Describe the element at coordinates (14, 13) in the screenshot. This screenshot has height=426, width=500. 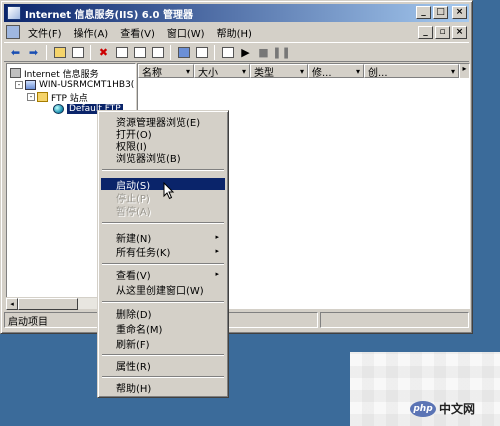
I see `iis-app-icon` at that location.